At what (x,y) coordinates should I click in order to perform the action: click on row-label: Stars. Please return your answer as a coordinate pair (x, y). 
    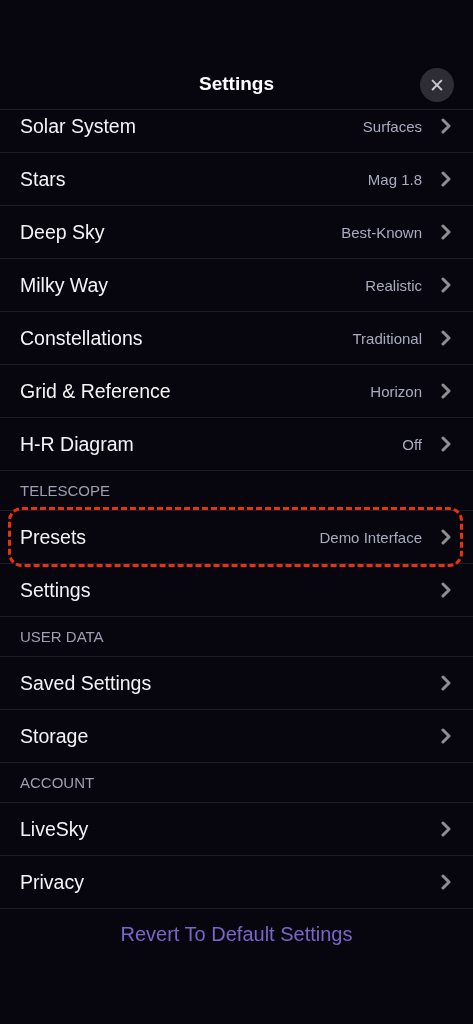
    Looking at the image, I should click on (43, 179).